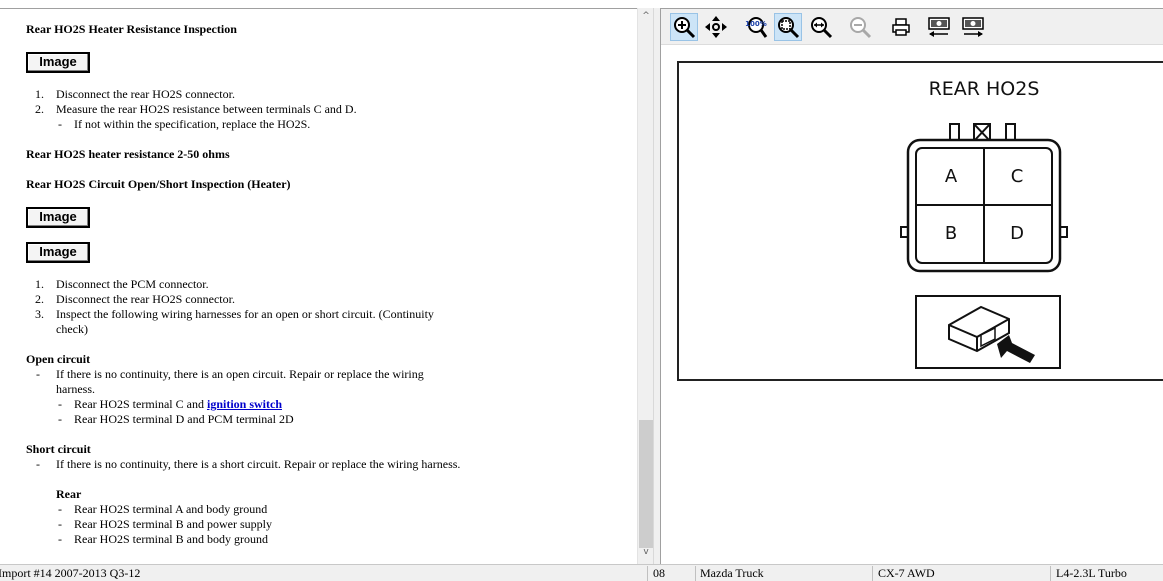 The width and height of the screenshot is (1163, 581). Describe the element at coordinates (58, 449) in the screenshot. I see `short-circuit-heading: Short circuit` at that location.